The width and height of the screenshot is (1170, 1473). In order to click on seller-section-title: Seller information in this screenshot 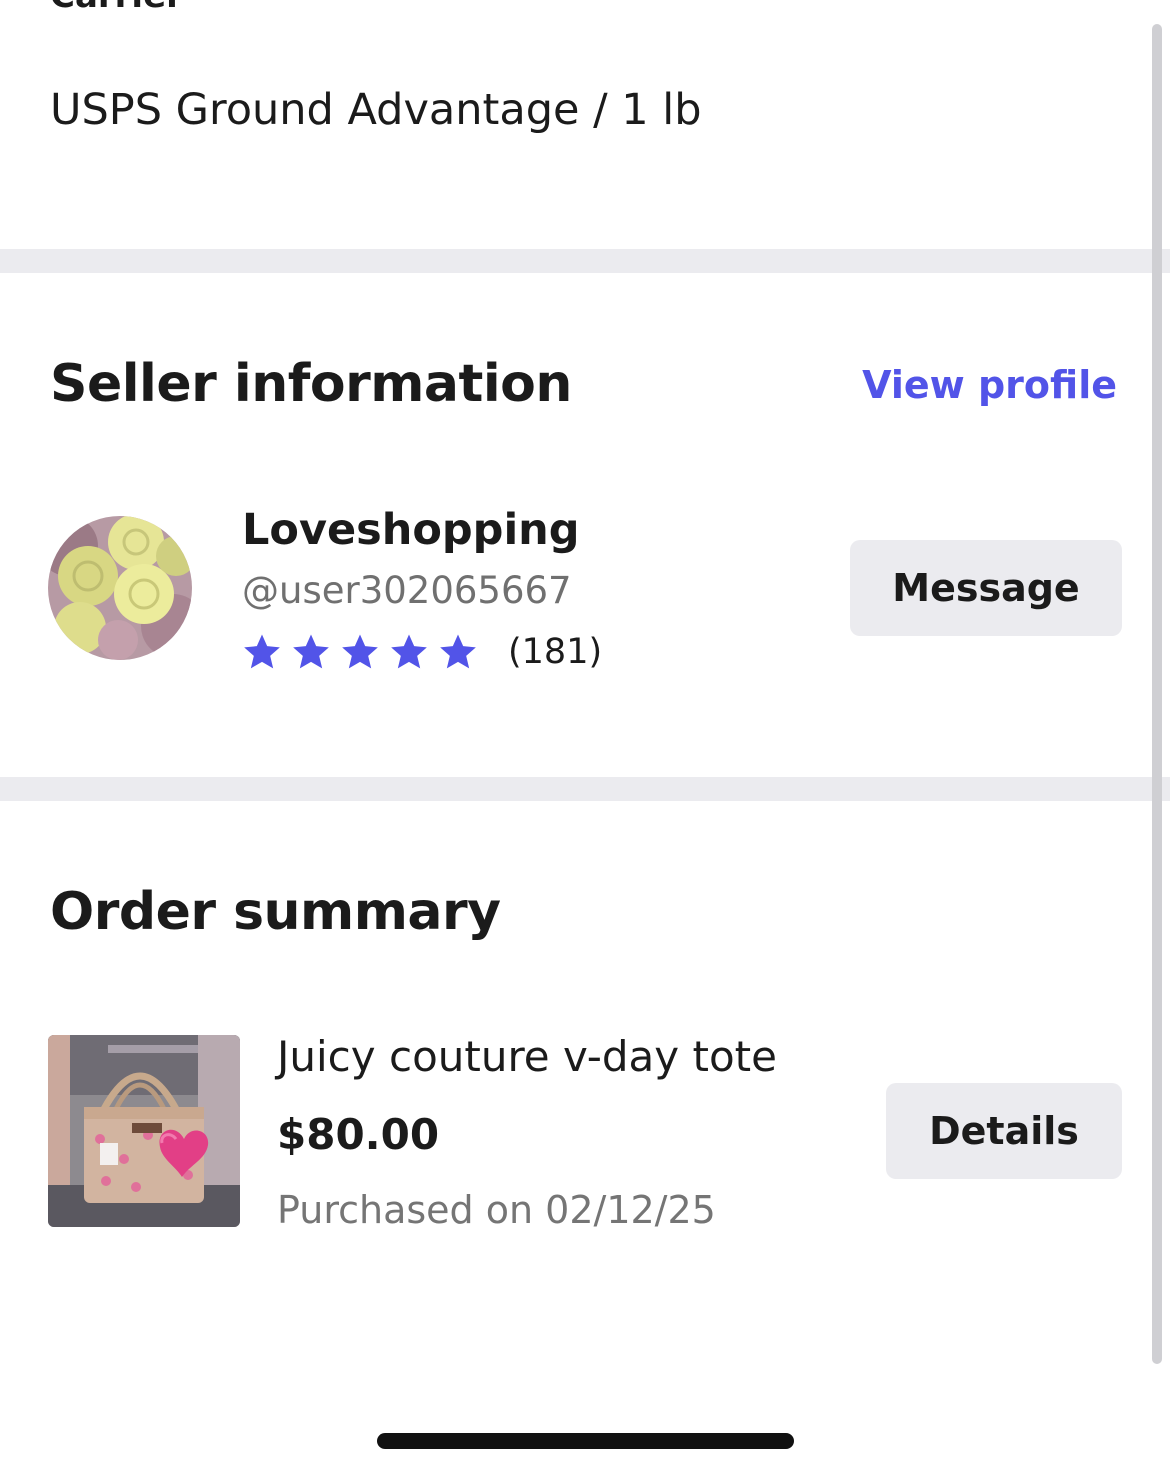, I will do `click(311, 384)`.